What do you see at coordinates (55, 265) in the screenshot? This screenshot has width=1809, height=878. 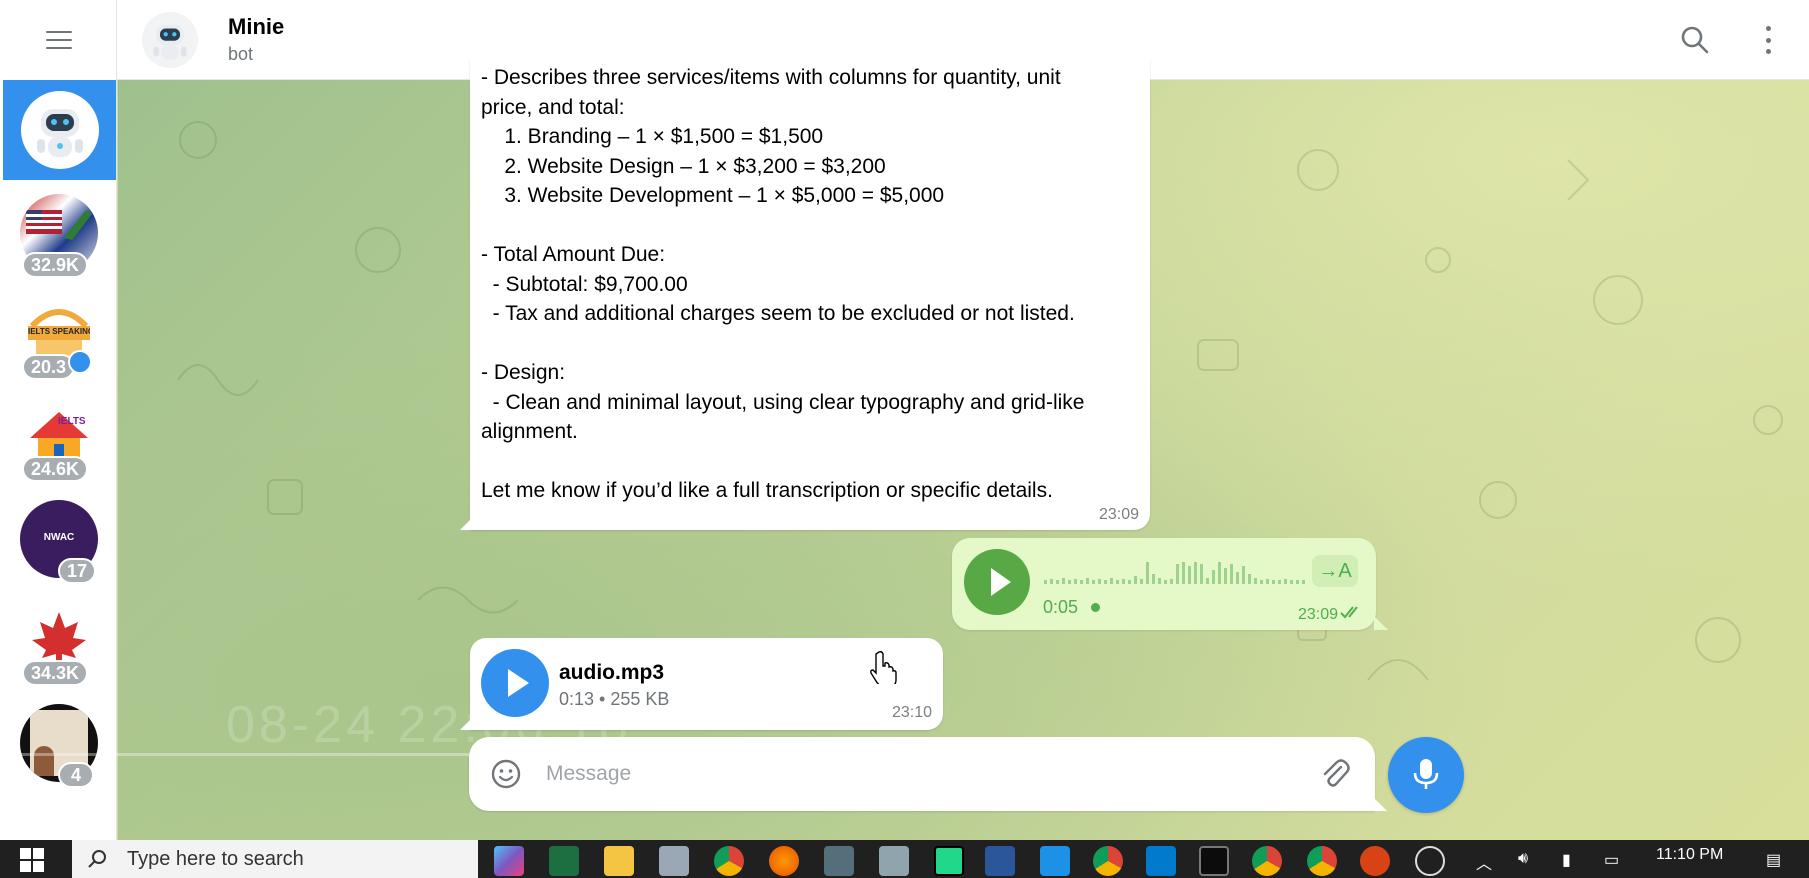 I see `unread-badge: 32.9K` at bounding box center [55, 265].